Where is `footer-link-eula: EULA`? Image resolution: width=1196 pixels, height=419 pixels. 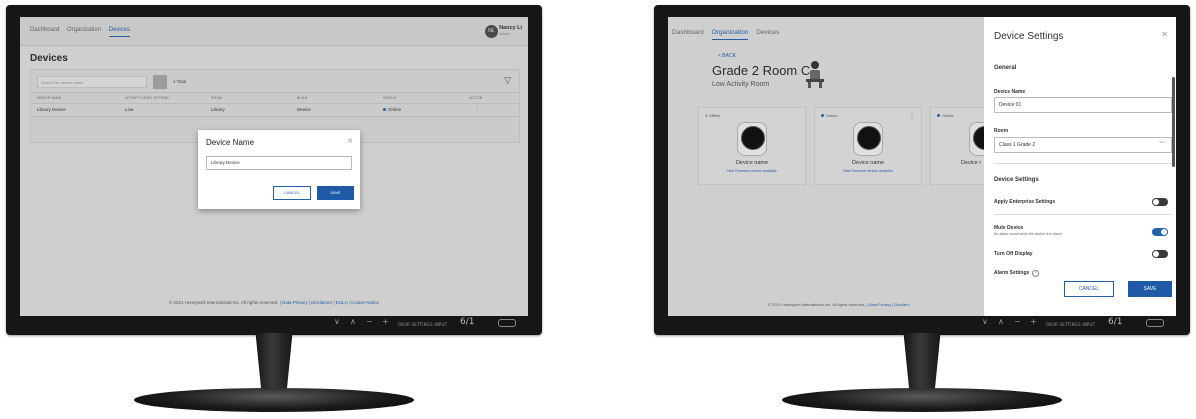
footer-link-eula: EULA is located at coordinates (342, 302).